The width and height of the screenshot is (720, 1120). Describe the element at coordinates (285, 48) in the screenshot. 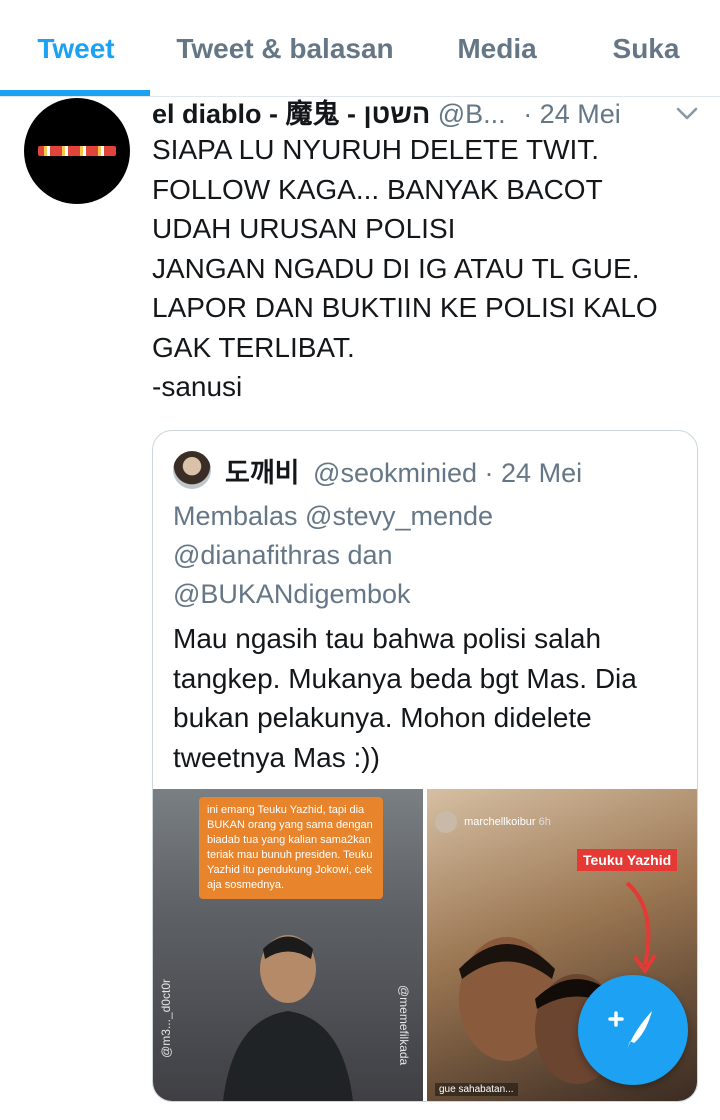

I see `tab-tweet-and-replies: Tweet & balasan` at that location.